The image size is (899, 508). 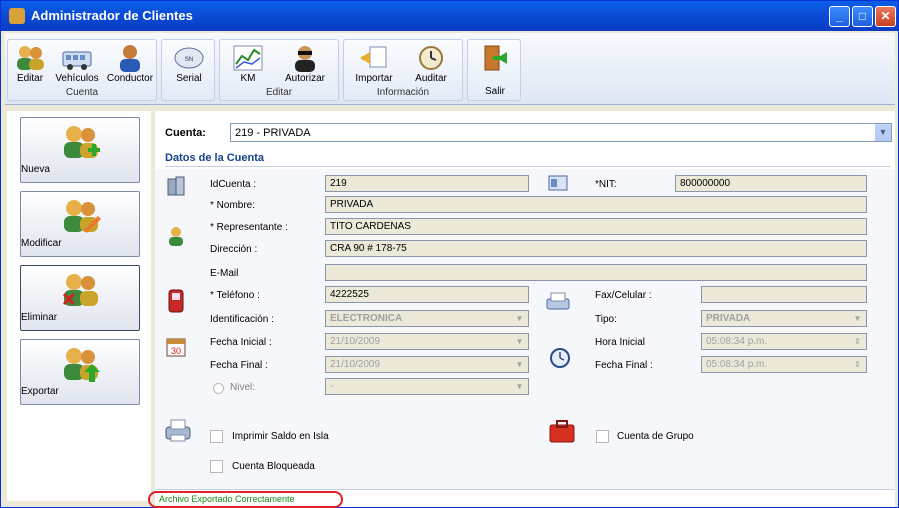 I want to click on users-edit-icon, so click(x=30, y=58).